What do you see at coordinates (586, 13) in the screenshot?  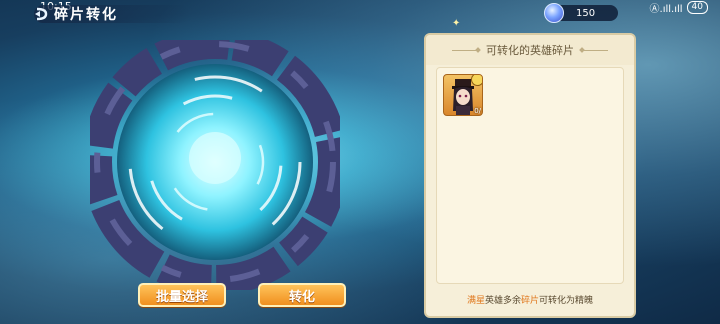 I see `currency-value: 150` at bounding box center [586, 13].